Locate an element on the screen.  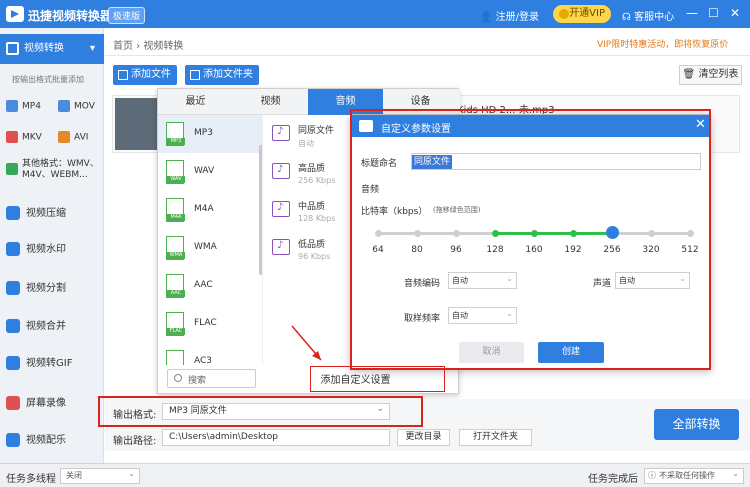
app-title: 迅捷视频转换器 is located at coordinates (70, 16).